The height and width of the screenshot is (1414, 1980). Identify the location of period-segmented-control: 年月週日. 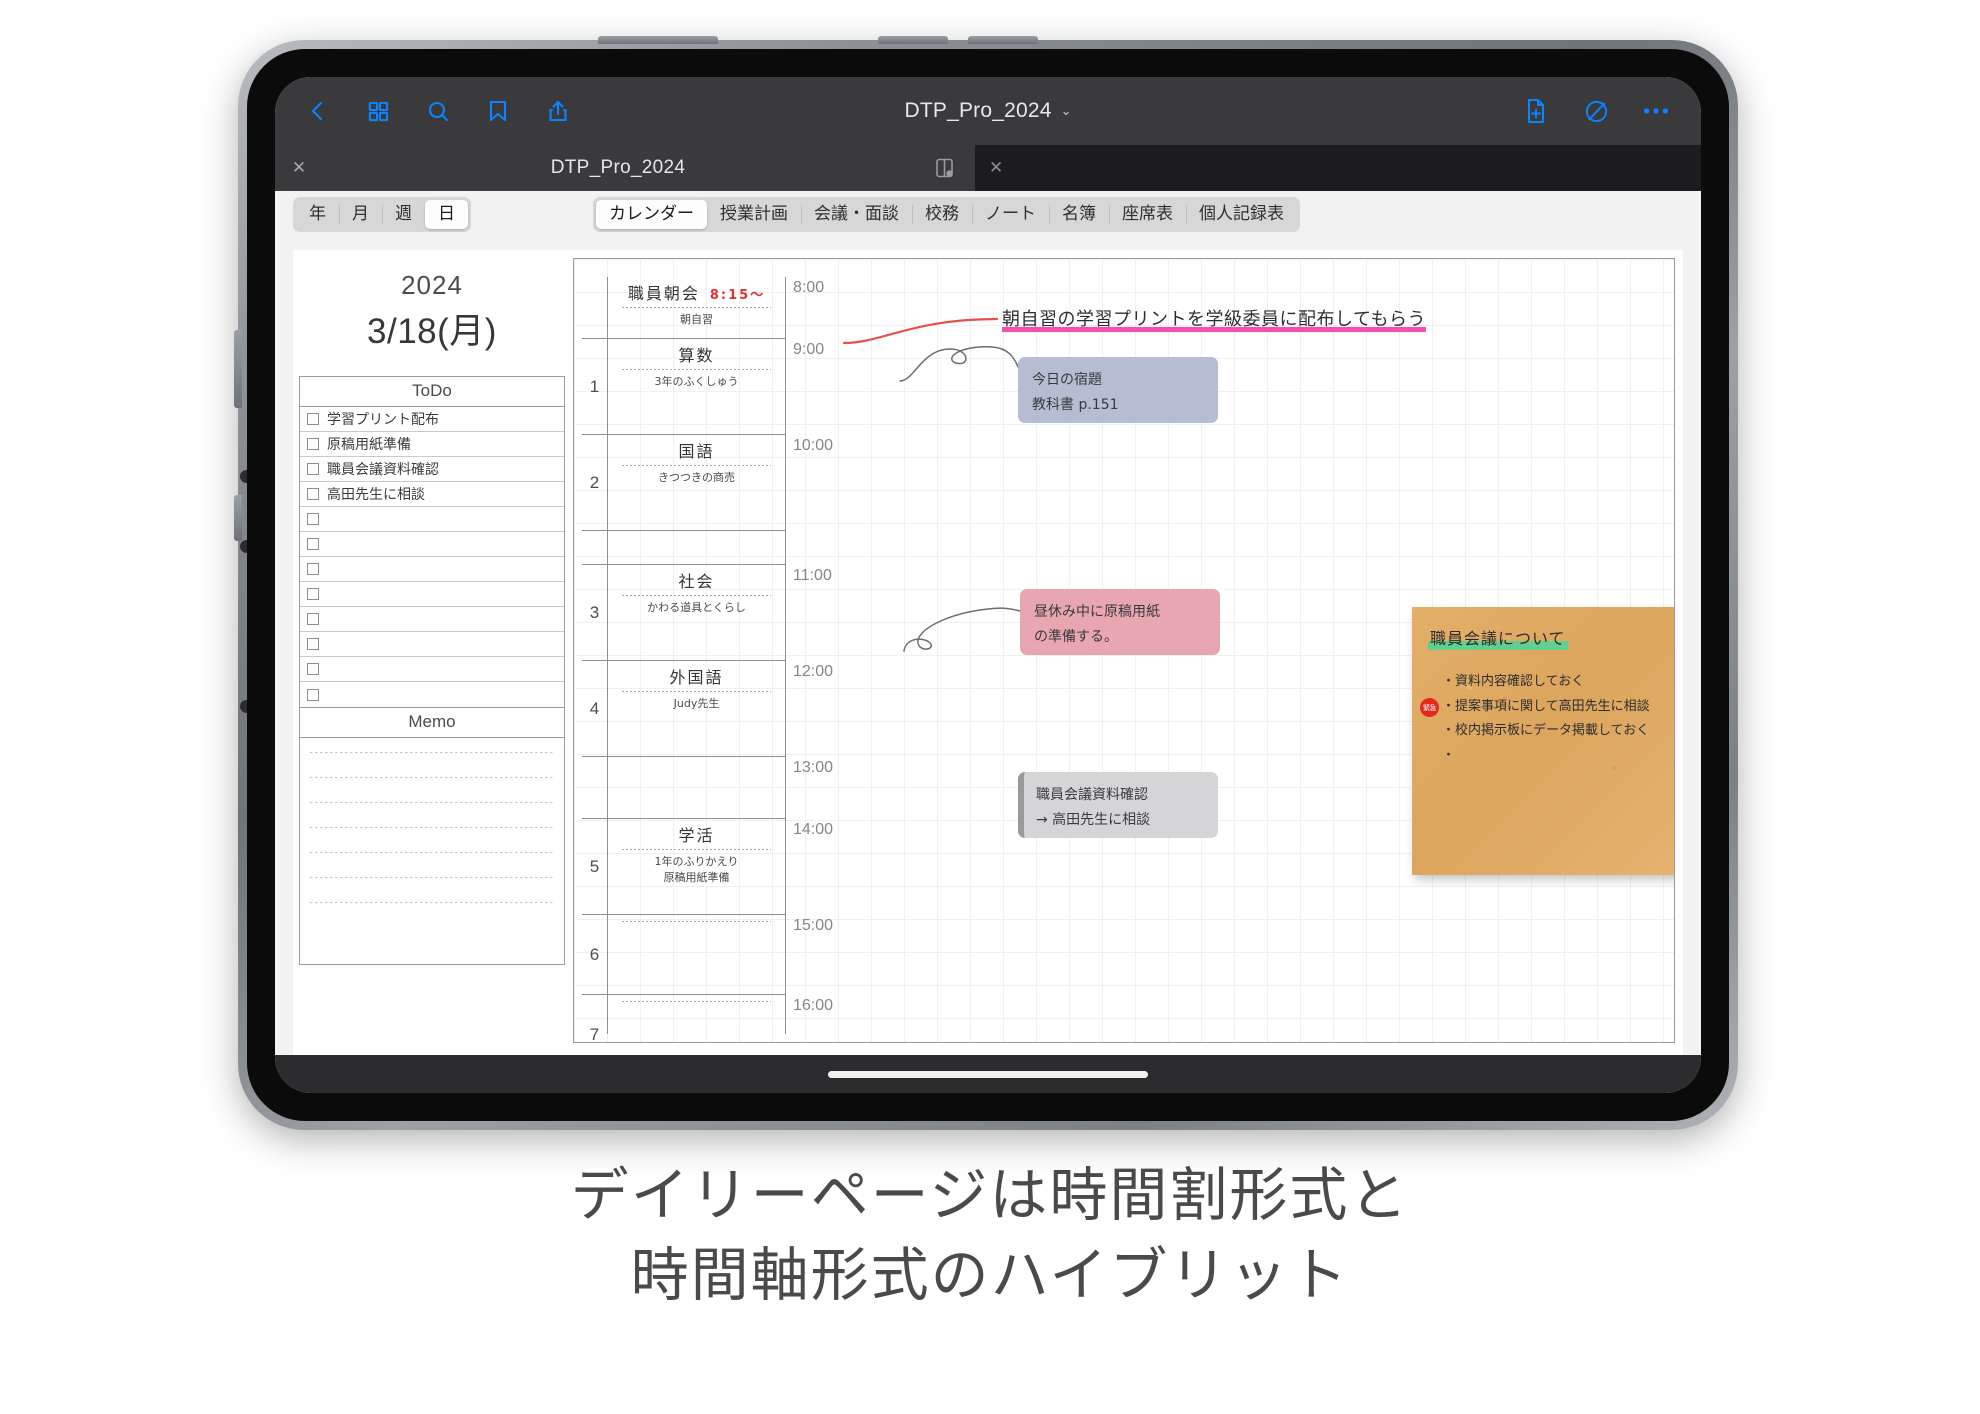
(382, 214).